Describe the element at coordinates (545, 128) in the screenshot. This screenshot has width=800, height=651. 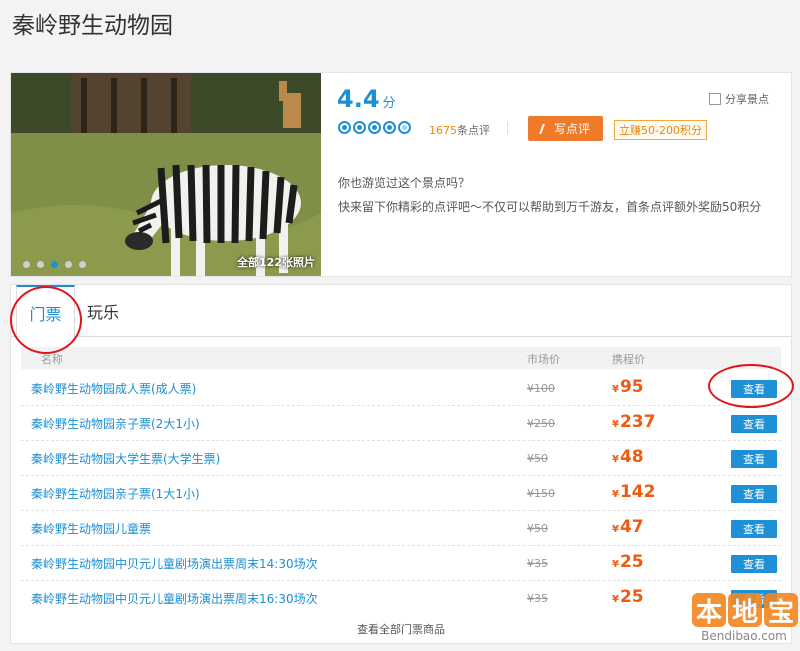
I see `pen-icon` at that location.